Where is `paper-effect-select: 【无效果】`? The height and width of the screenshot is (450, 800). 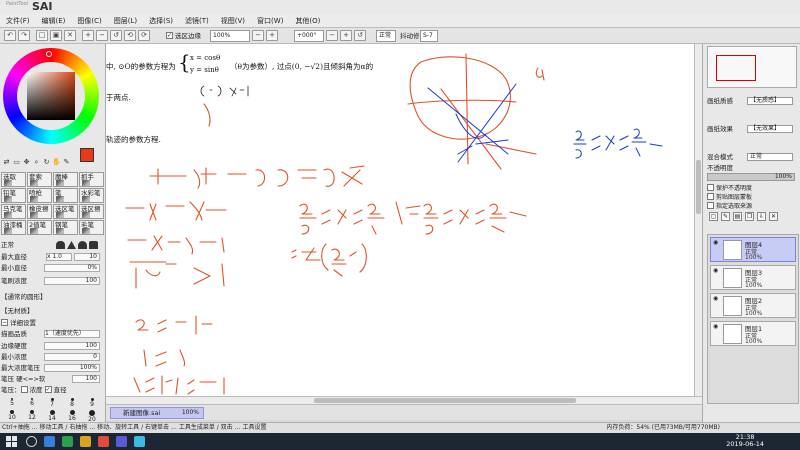 paper-effect-select: 【无效果】 is located at coordinates (770, 129).